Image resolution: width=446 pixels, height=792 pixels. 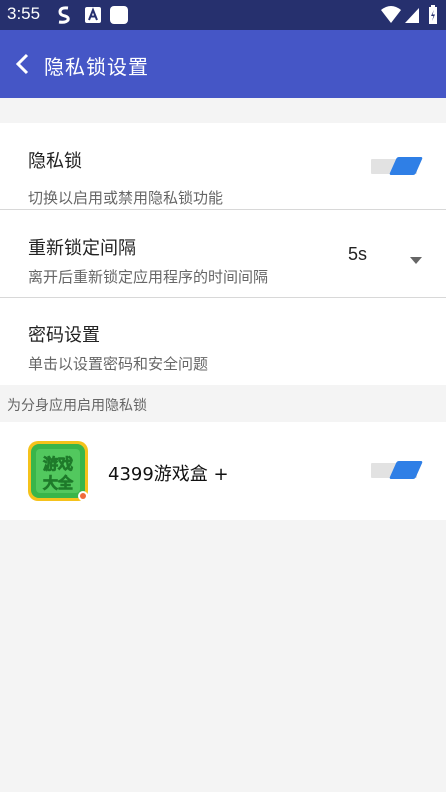 I want to click on battery-icon, so click(x=433, y=17).